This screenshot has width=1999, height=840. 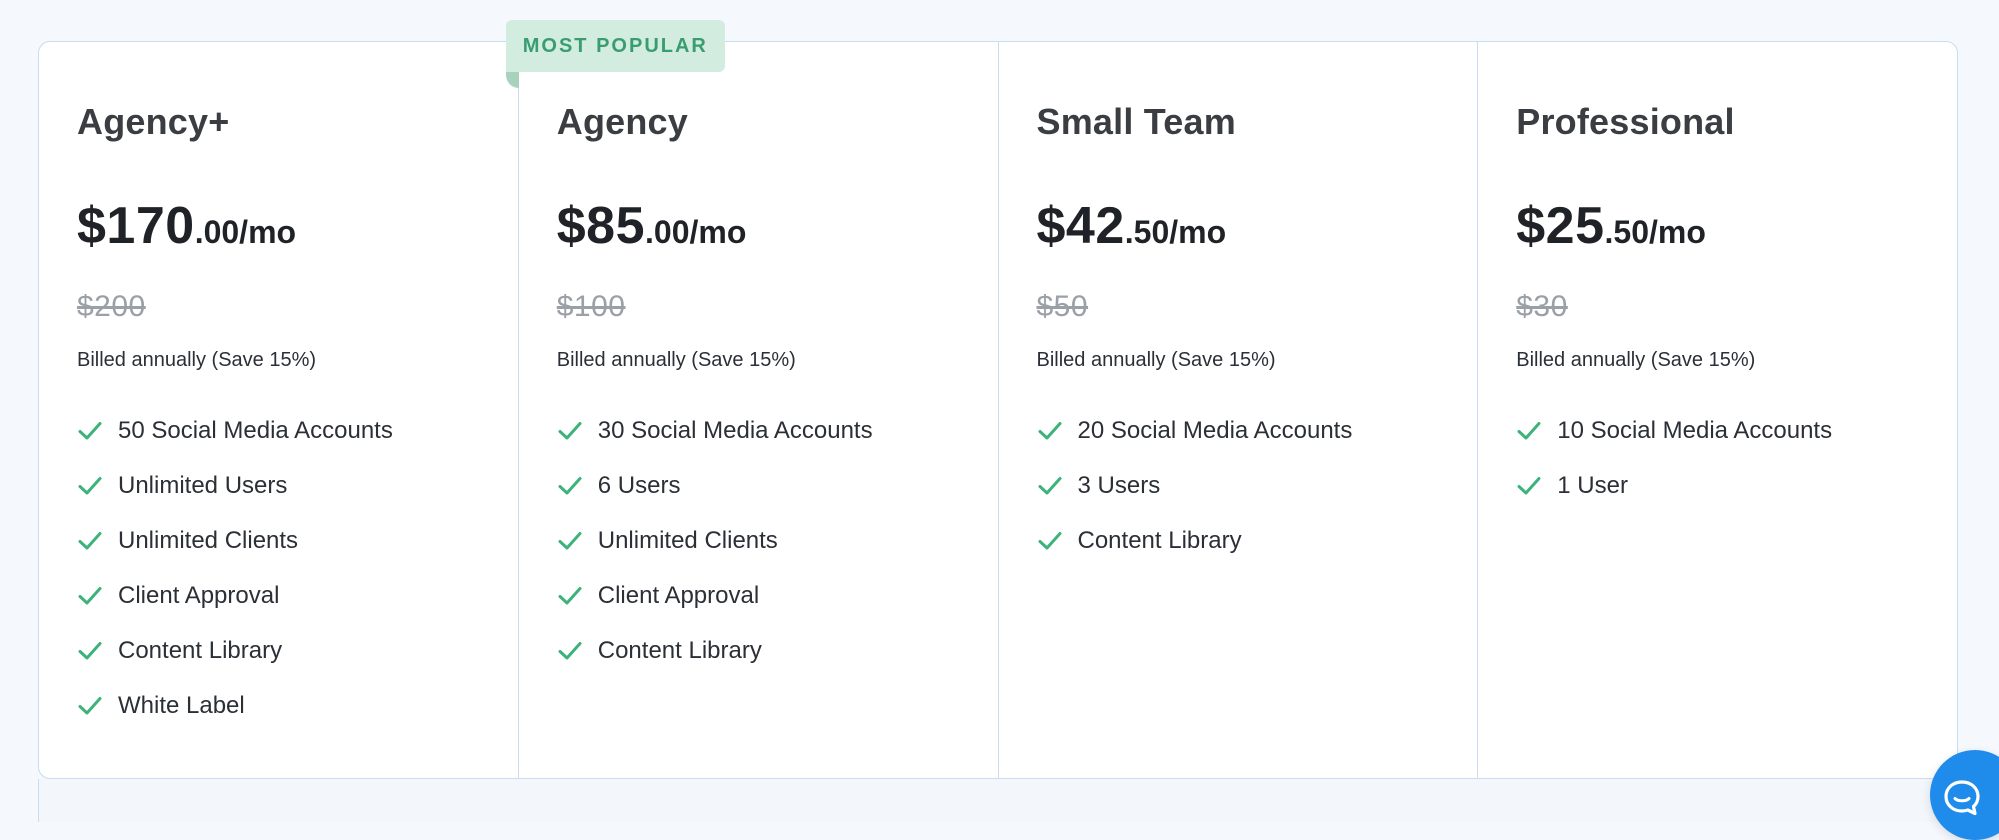 I want to click on feature-label: 10 Social Media Accounts, so click(x=1695, y=430).